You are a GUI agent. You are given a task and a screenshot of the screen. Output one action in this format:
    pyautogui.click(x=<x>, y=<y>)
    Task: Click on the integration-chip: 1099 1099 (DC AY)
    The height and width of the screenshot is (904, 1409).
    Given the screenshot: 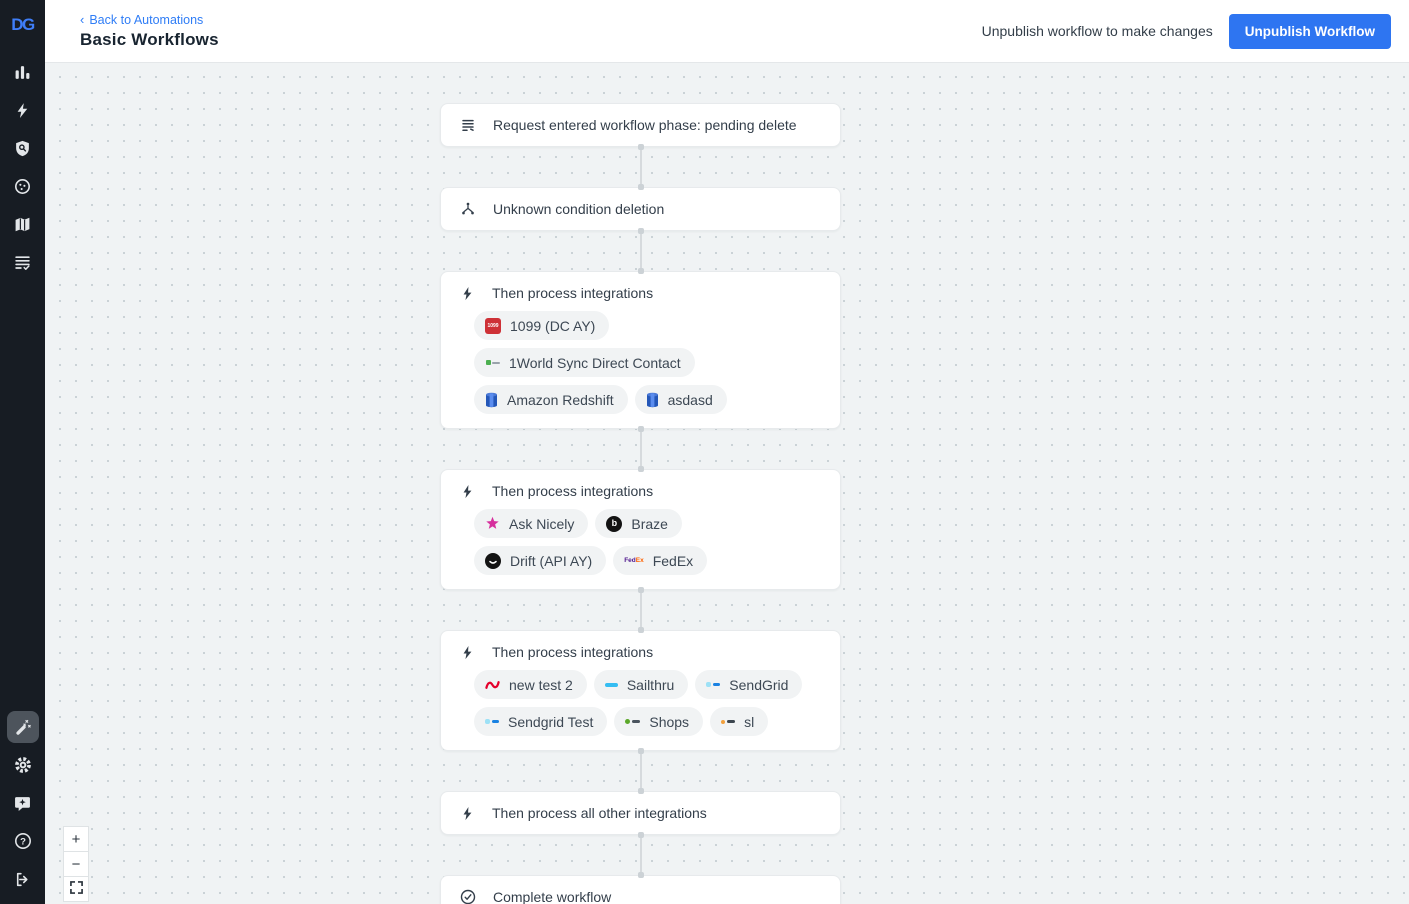 What is the action you would take?
    pyautogui.click(x=542, y=325)
    